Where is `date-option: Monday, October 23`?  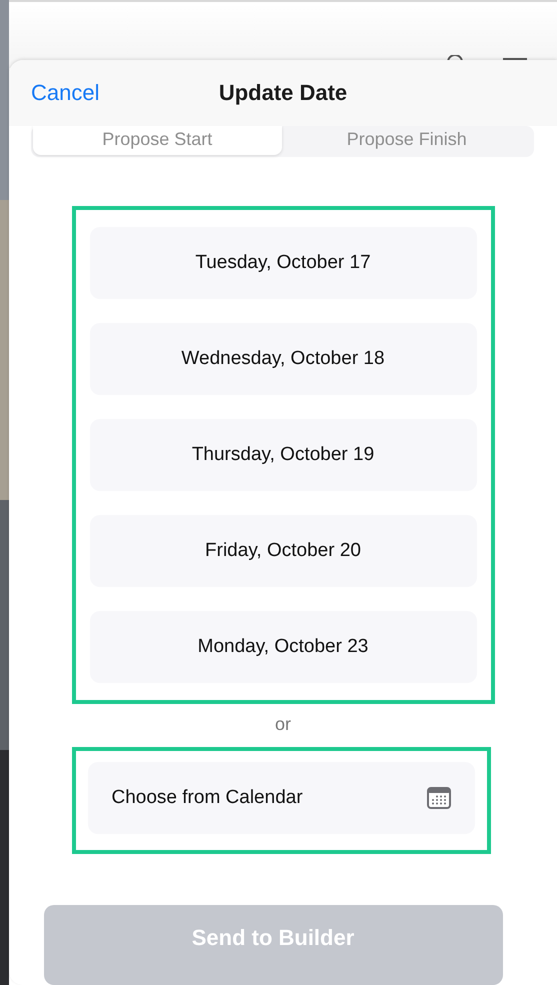
date-option: Monday, October 23 is located at coordinates (283, 647).